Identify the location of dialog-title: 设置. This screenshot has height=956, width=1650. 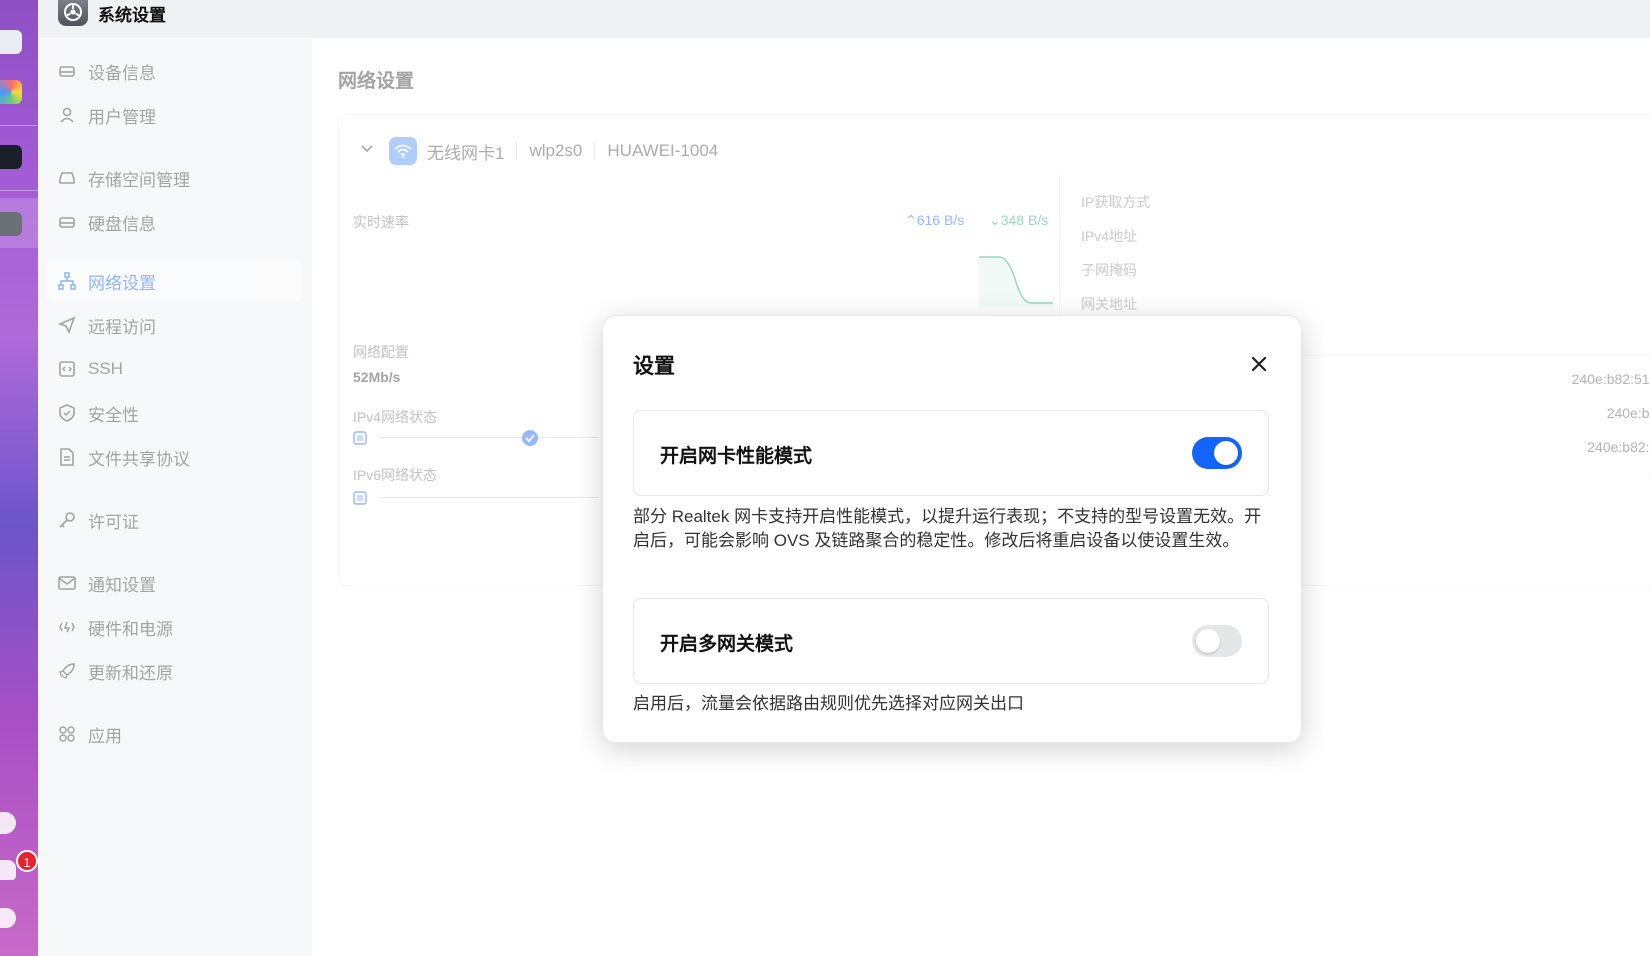
(654, 366).